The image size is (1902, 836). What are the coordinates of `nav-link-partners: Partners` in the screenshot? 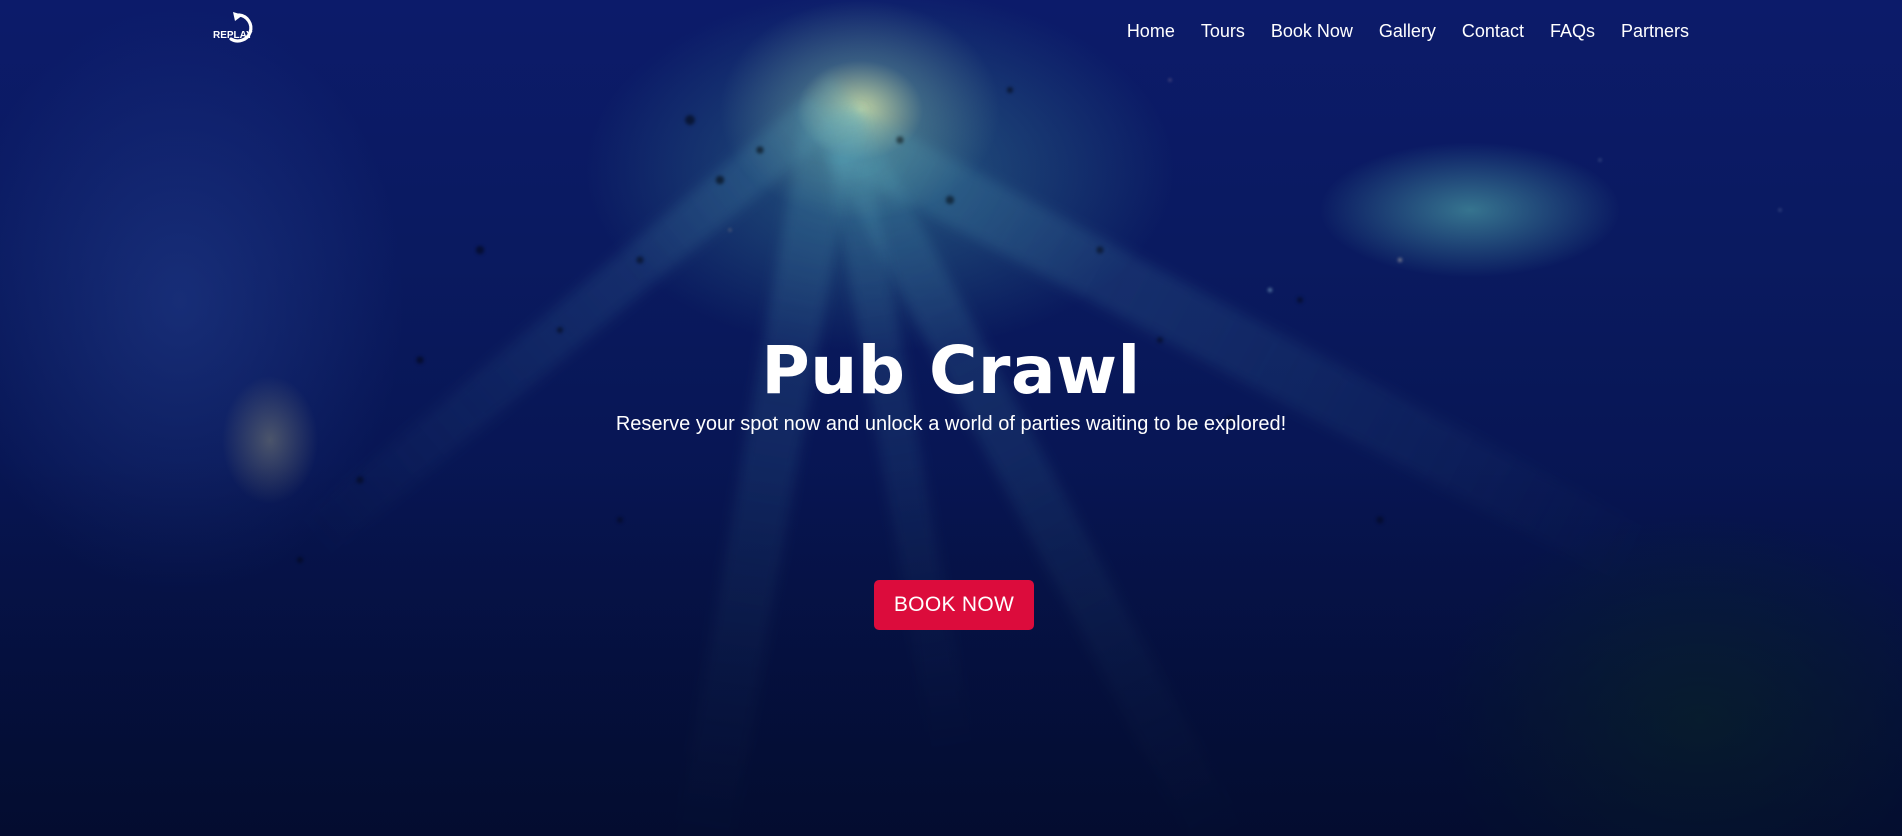 It's located at (1655, 31).